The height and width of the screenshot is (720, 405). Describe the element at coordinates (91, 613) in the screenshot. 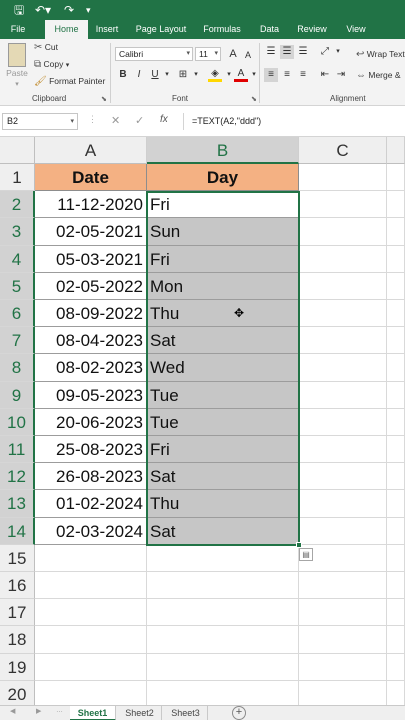

I see `cell-a17` at that location.